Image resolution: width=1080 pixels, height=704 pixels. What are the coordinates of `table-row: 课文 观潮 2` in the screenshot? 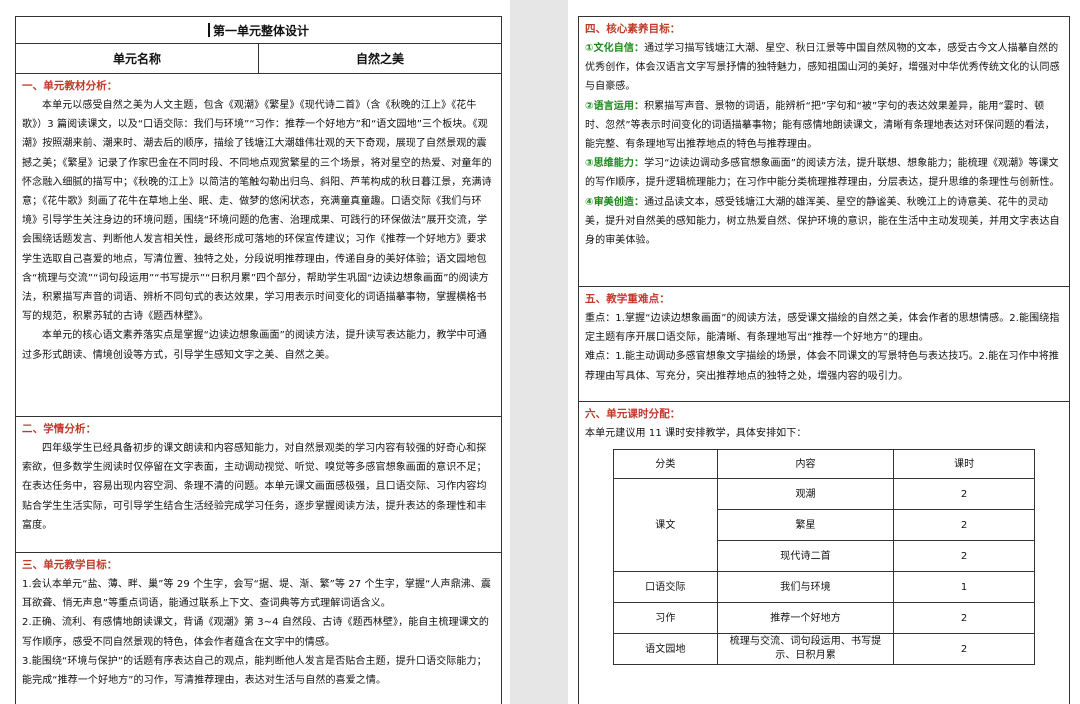 It's located at (824, 525).